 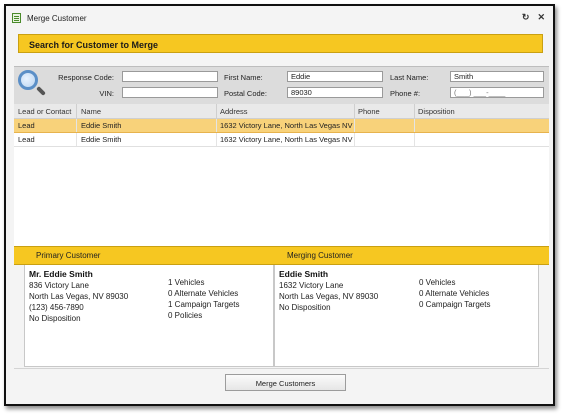 What do you see at coordinates (61, 274) in the screenshot?
I see `primary-customer-name: Mr. Eddie Smith` at bounding box center [61, 274].